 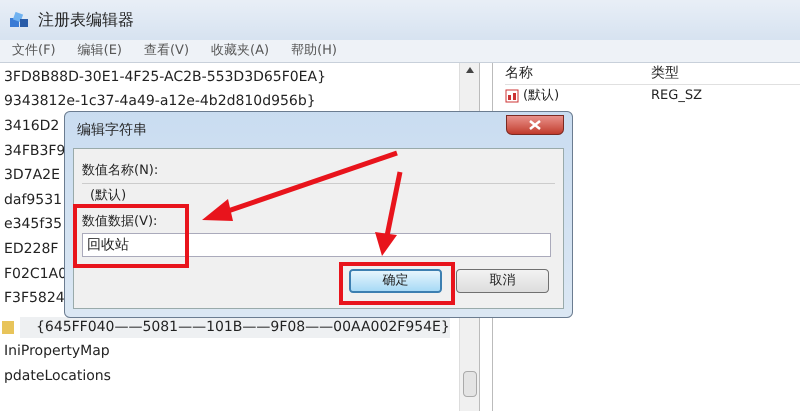 What do you see at coordinates (86, 20) in the screenshot?
I see `window-title: 注册表编辑器` at bounding box center [86, 20].